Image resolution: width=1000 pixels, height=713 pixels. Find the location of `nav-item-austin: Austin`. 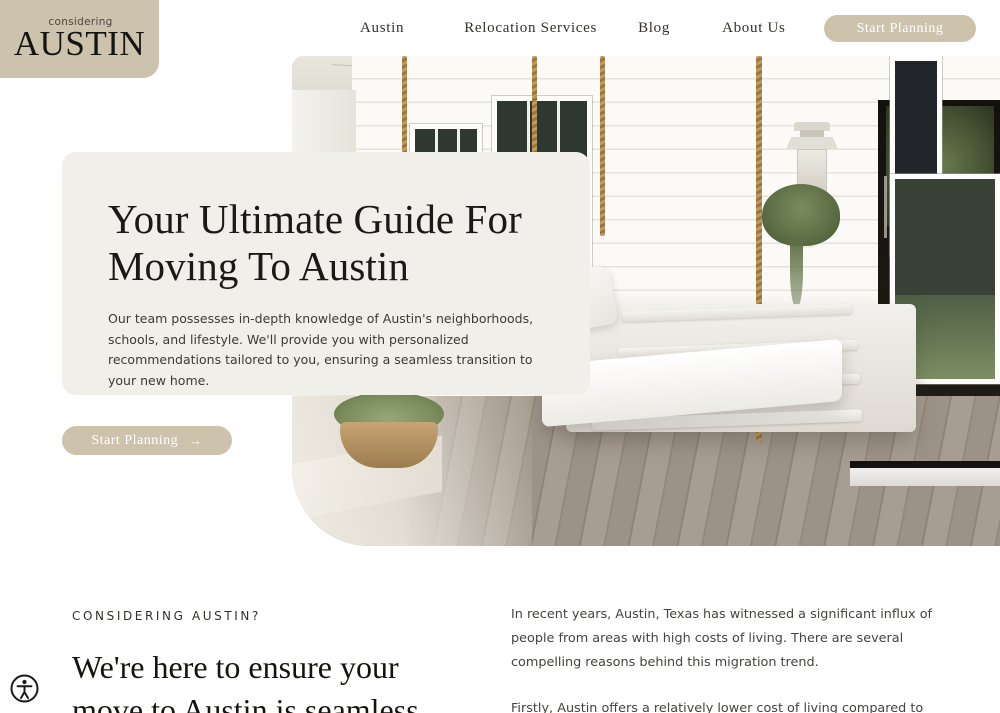

nav-item-austin: Austin is located at coordinates (382, 28).